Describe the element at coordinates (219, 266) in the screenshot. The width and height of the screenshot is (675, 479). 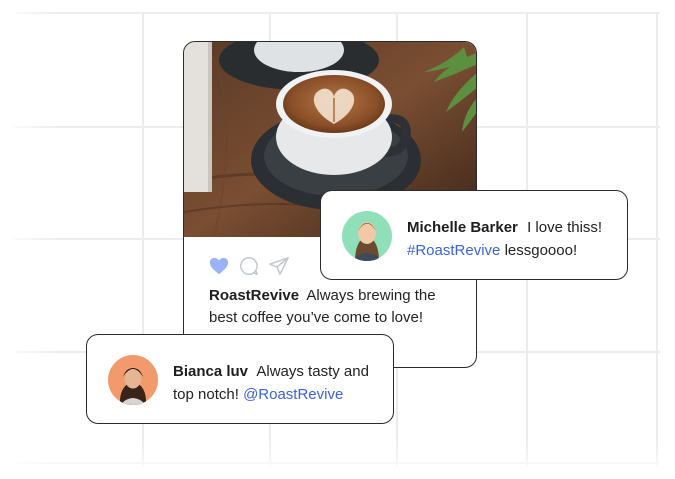
I see `heart-icon` at that location.